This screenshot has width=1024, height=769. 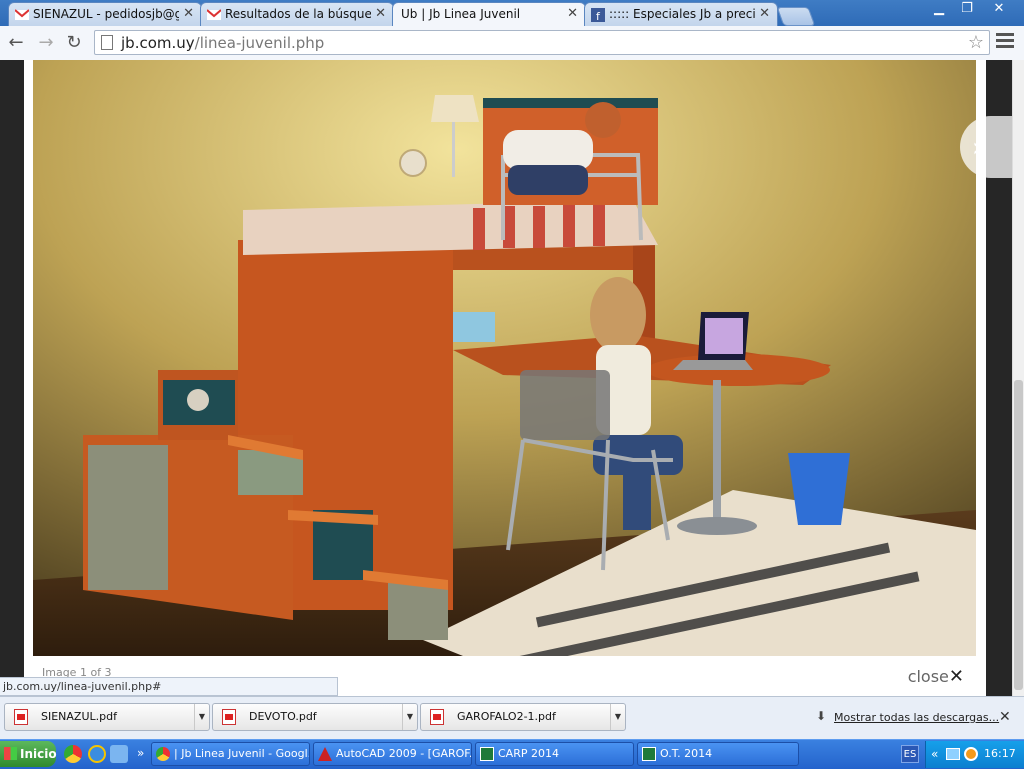 I want to click on task-label: CARP 2014, so click(x=528, y=753).